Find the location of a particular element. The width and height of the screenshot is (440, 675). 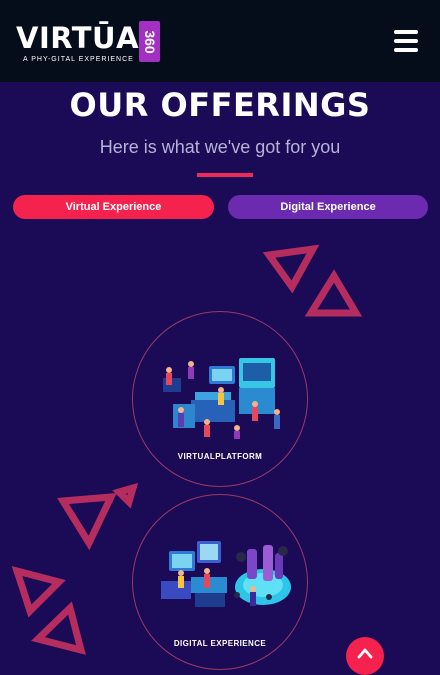

scroll-to-top-button is located at coordinates (365, 656).